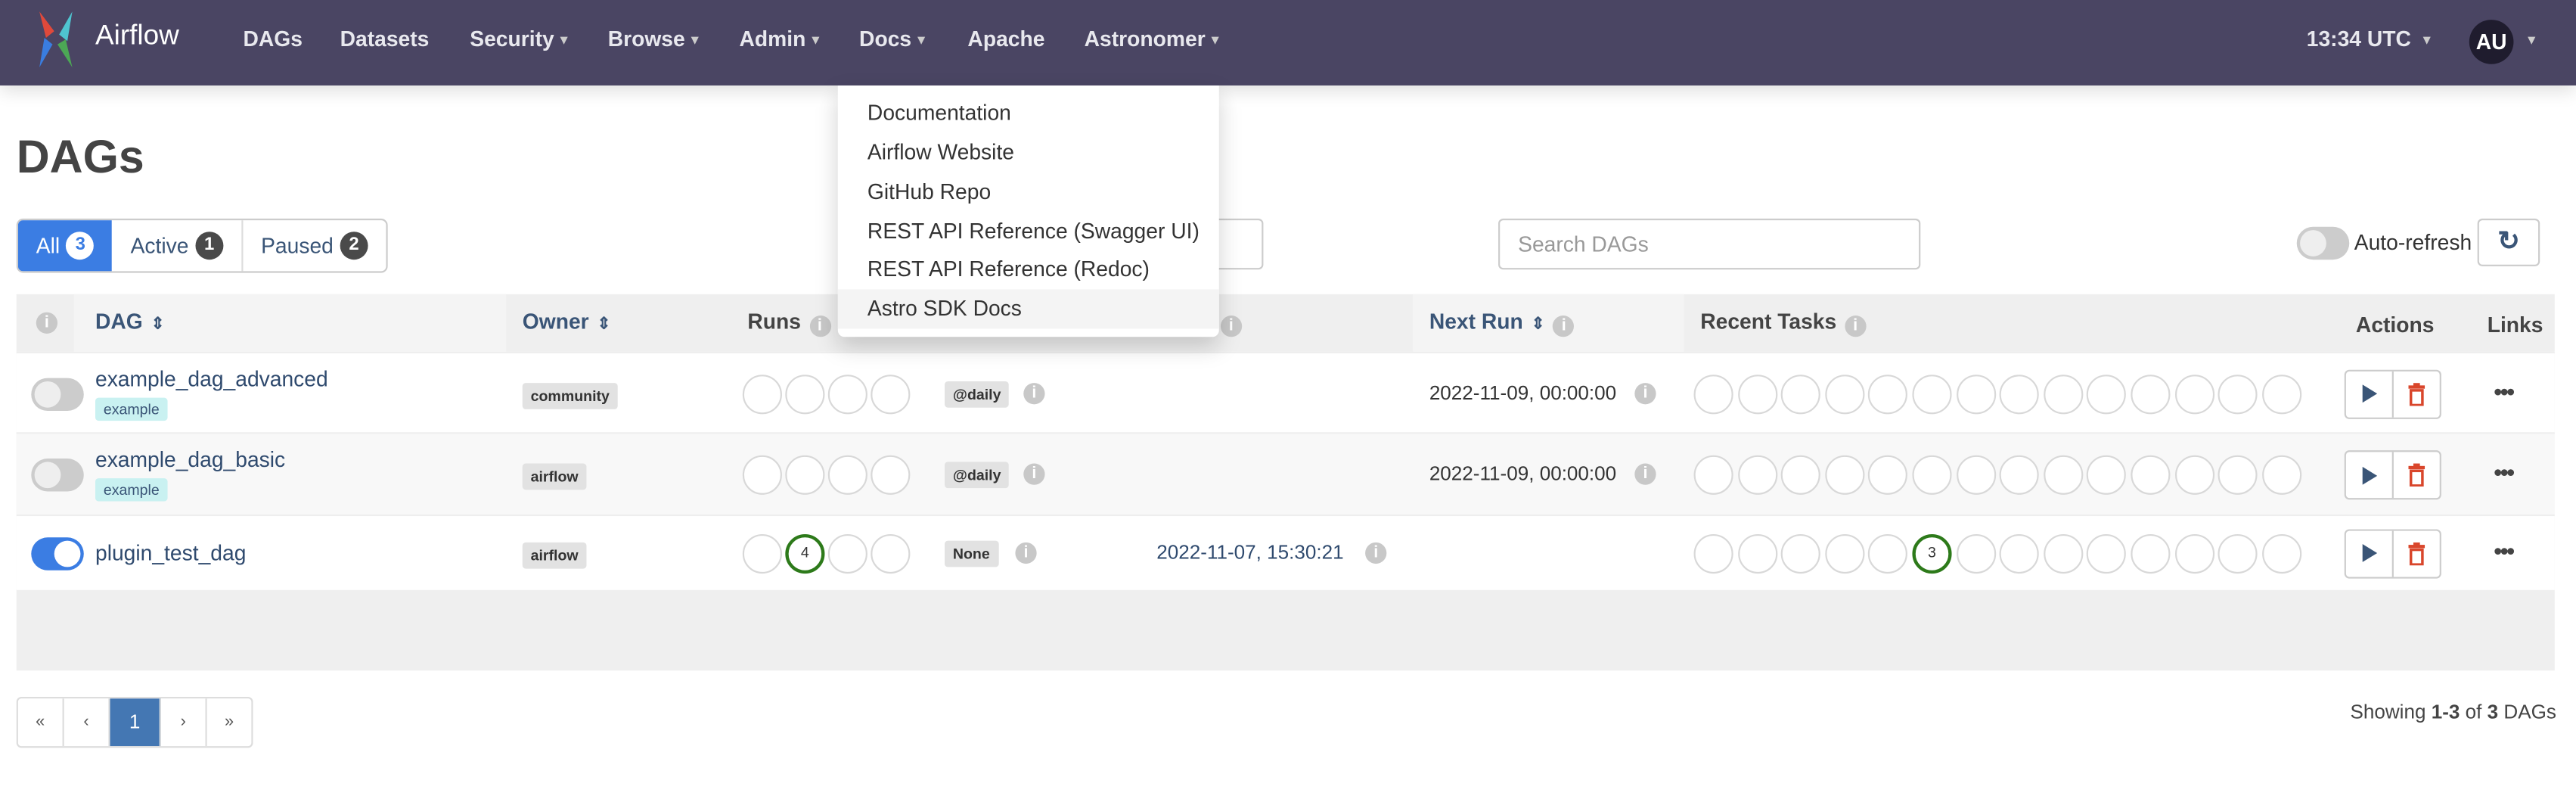 The image size is (2576, 799). I want to click on page-prev: ‹, so click(87, 722).